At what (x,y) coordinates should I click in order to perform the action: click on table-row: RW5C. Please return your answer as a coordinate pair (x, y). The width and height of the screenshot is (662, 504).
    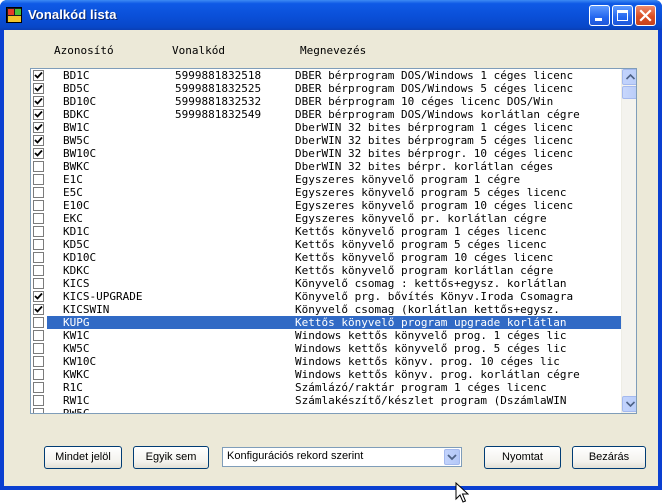
    Looking at the image, I should click on (326, 410).